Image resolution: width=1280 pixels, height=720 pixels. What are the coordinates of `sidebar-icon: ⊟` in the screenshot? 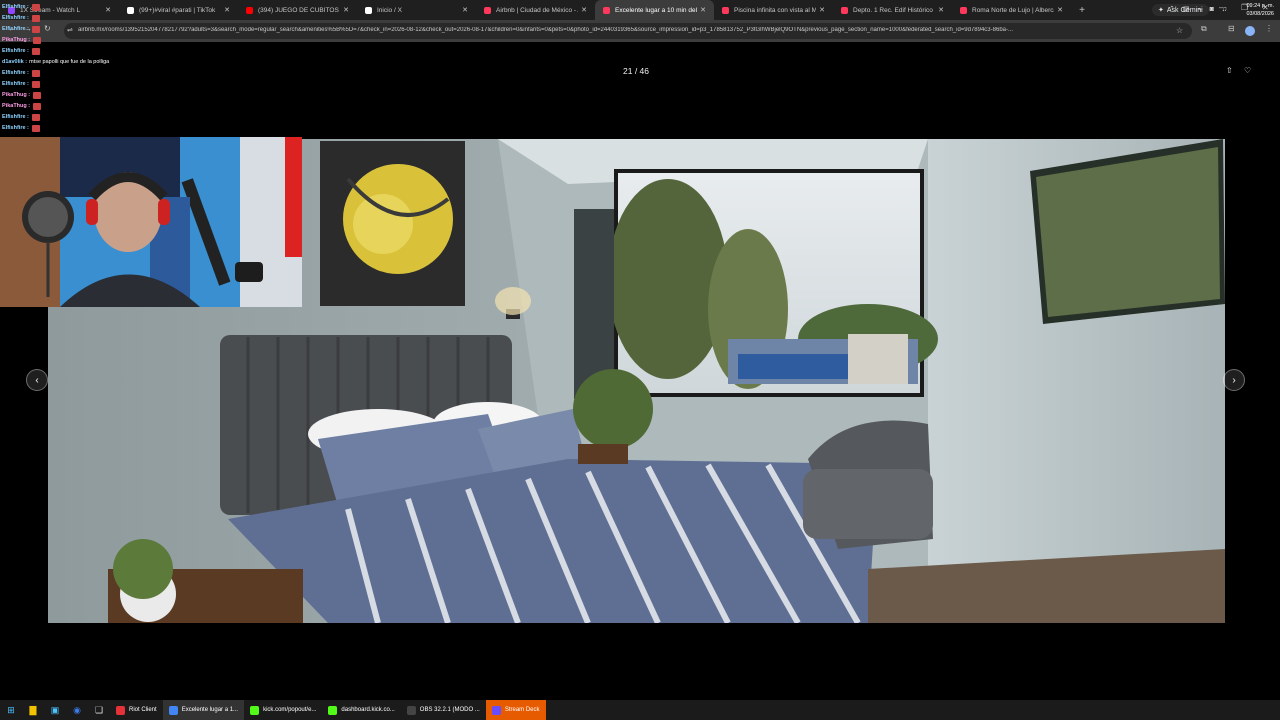 It's located at (1231, 28).